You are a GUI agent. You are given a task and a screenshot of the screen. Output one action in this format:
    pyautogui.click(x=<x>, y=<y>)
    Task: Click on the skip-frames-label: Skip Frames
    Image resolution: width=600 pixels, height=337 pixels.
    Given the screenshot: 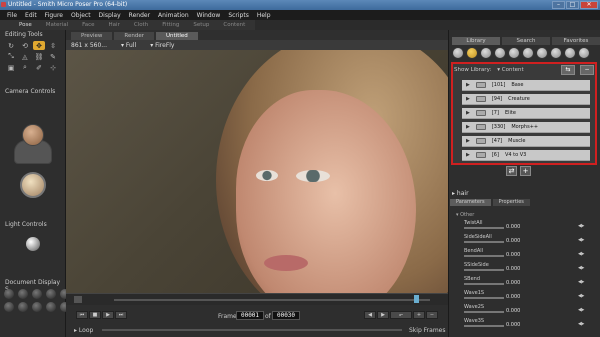 What is the action you would take?
    pyautogui.click(x=427, y=330)
    